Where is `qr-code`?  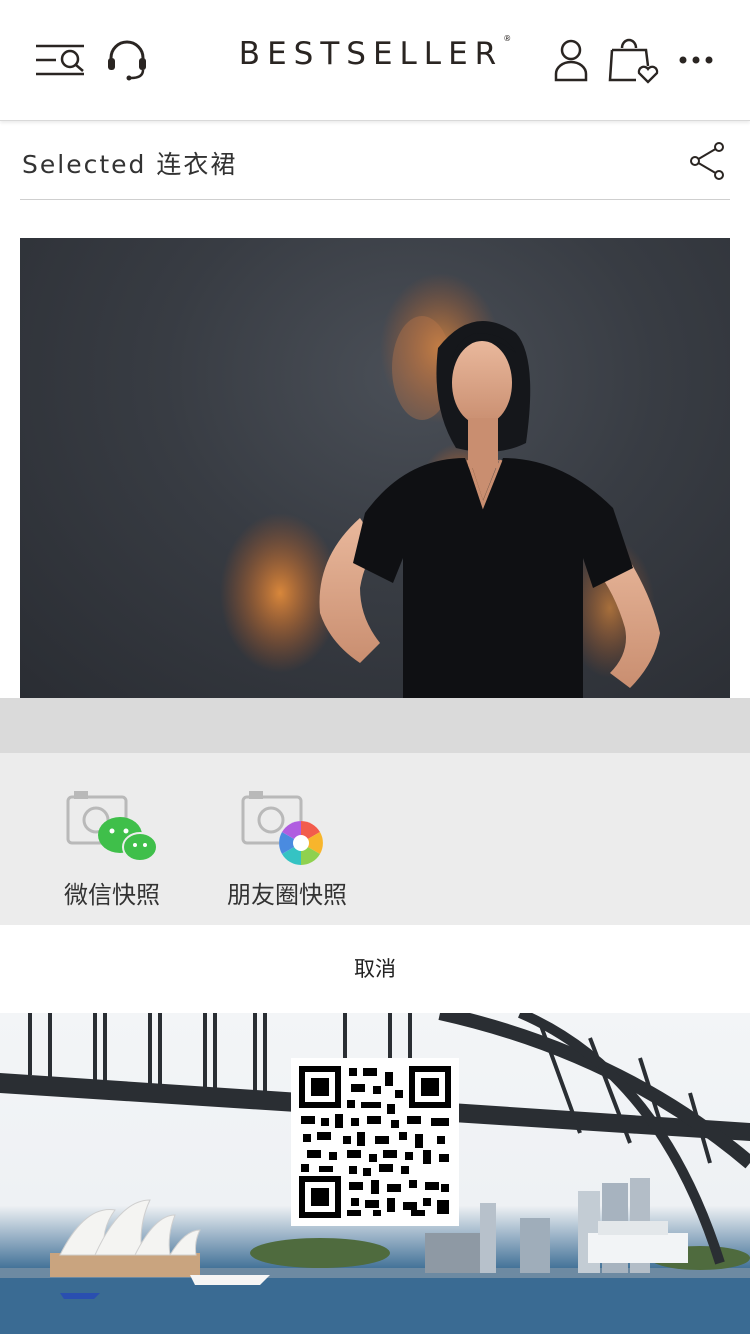
qr-code is located at coordinates (375, 1142).